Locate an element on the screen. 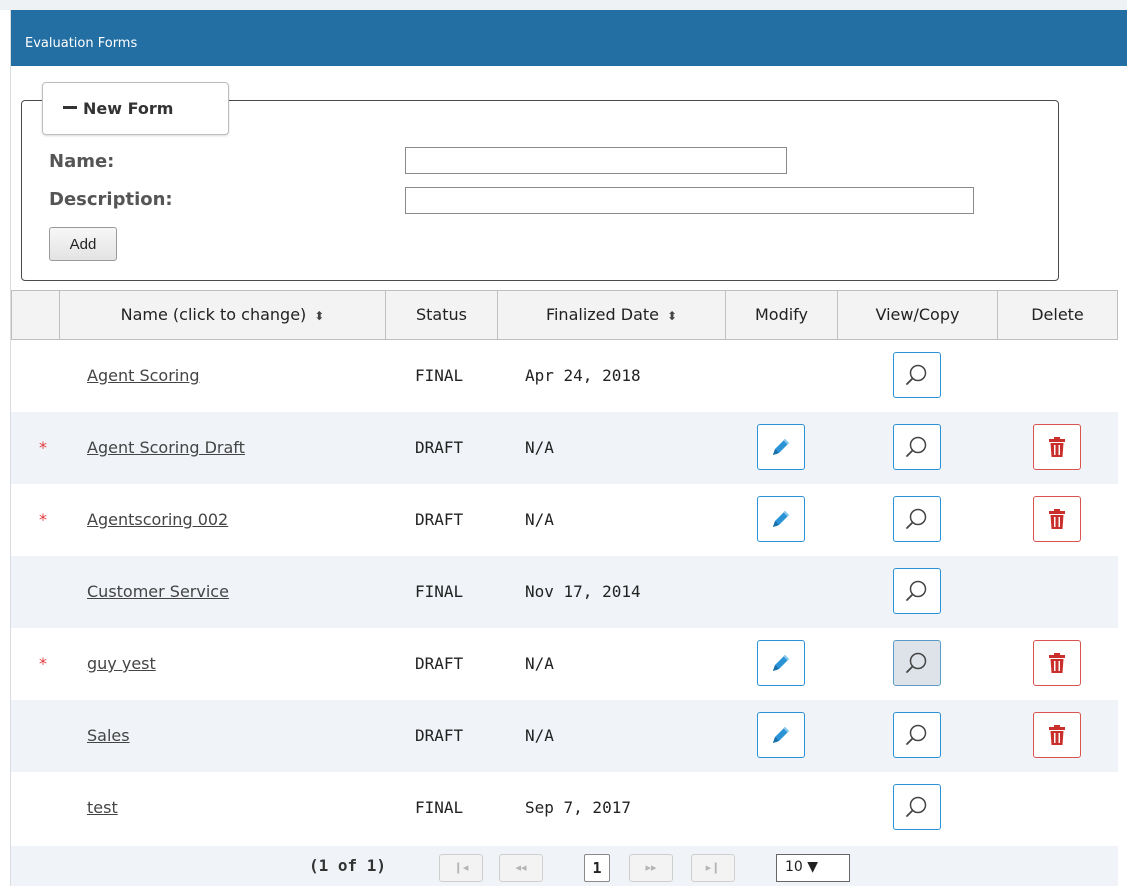 The image size is (1127, 886). prev-page-icon: ◂◂ is located at coordinates (521, 868).